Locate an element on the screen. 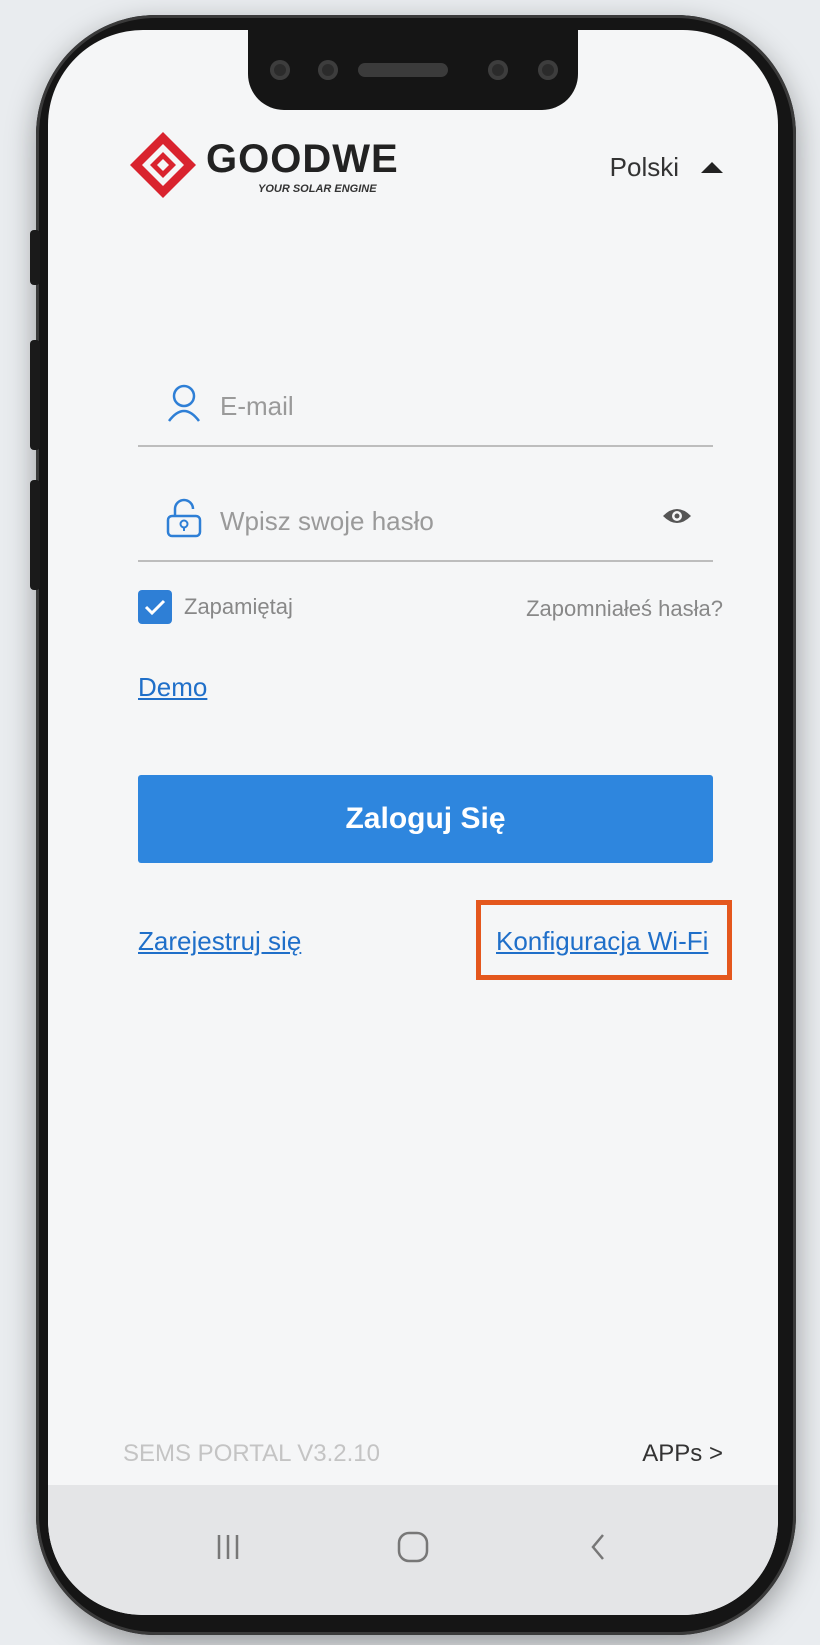 This screenshot has width=820, height=1645. password-field is located at coordinates (425, 526).